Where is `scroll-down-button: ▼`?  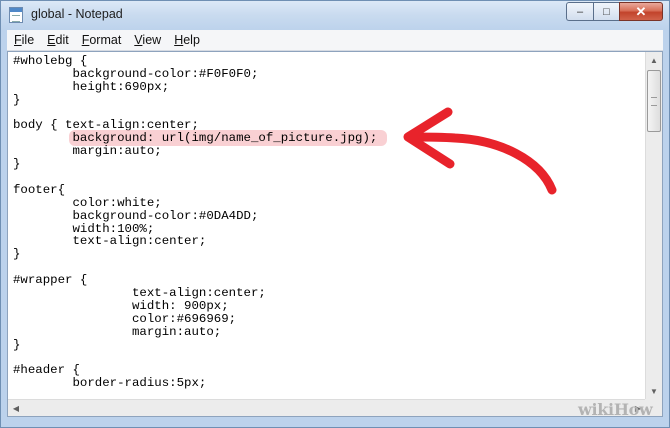
scroll-down-button: ▼ is located at coordinates (654, 391).